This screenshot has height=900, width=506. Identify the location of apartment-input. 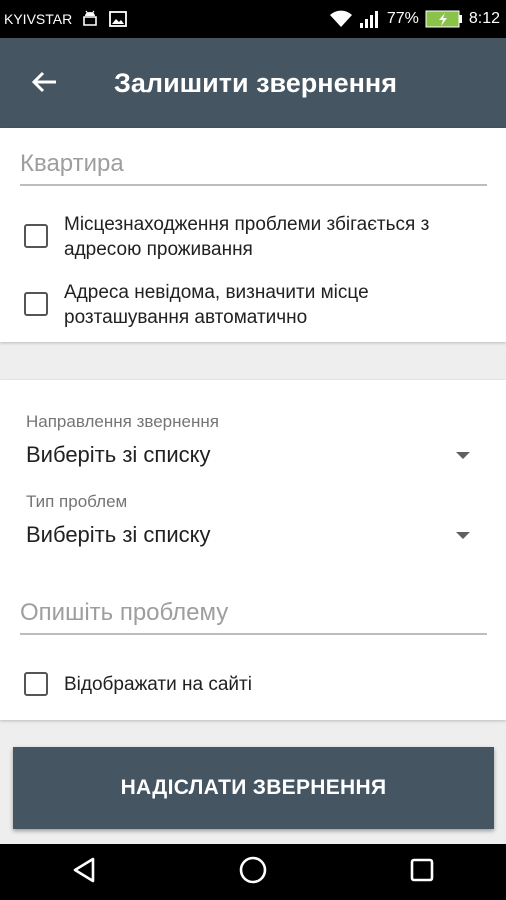
(253, 164).